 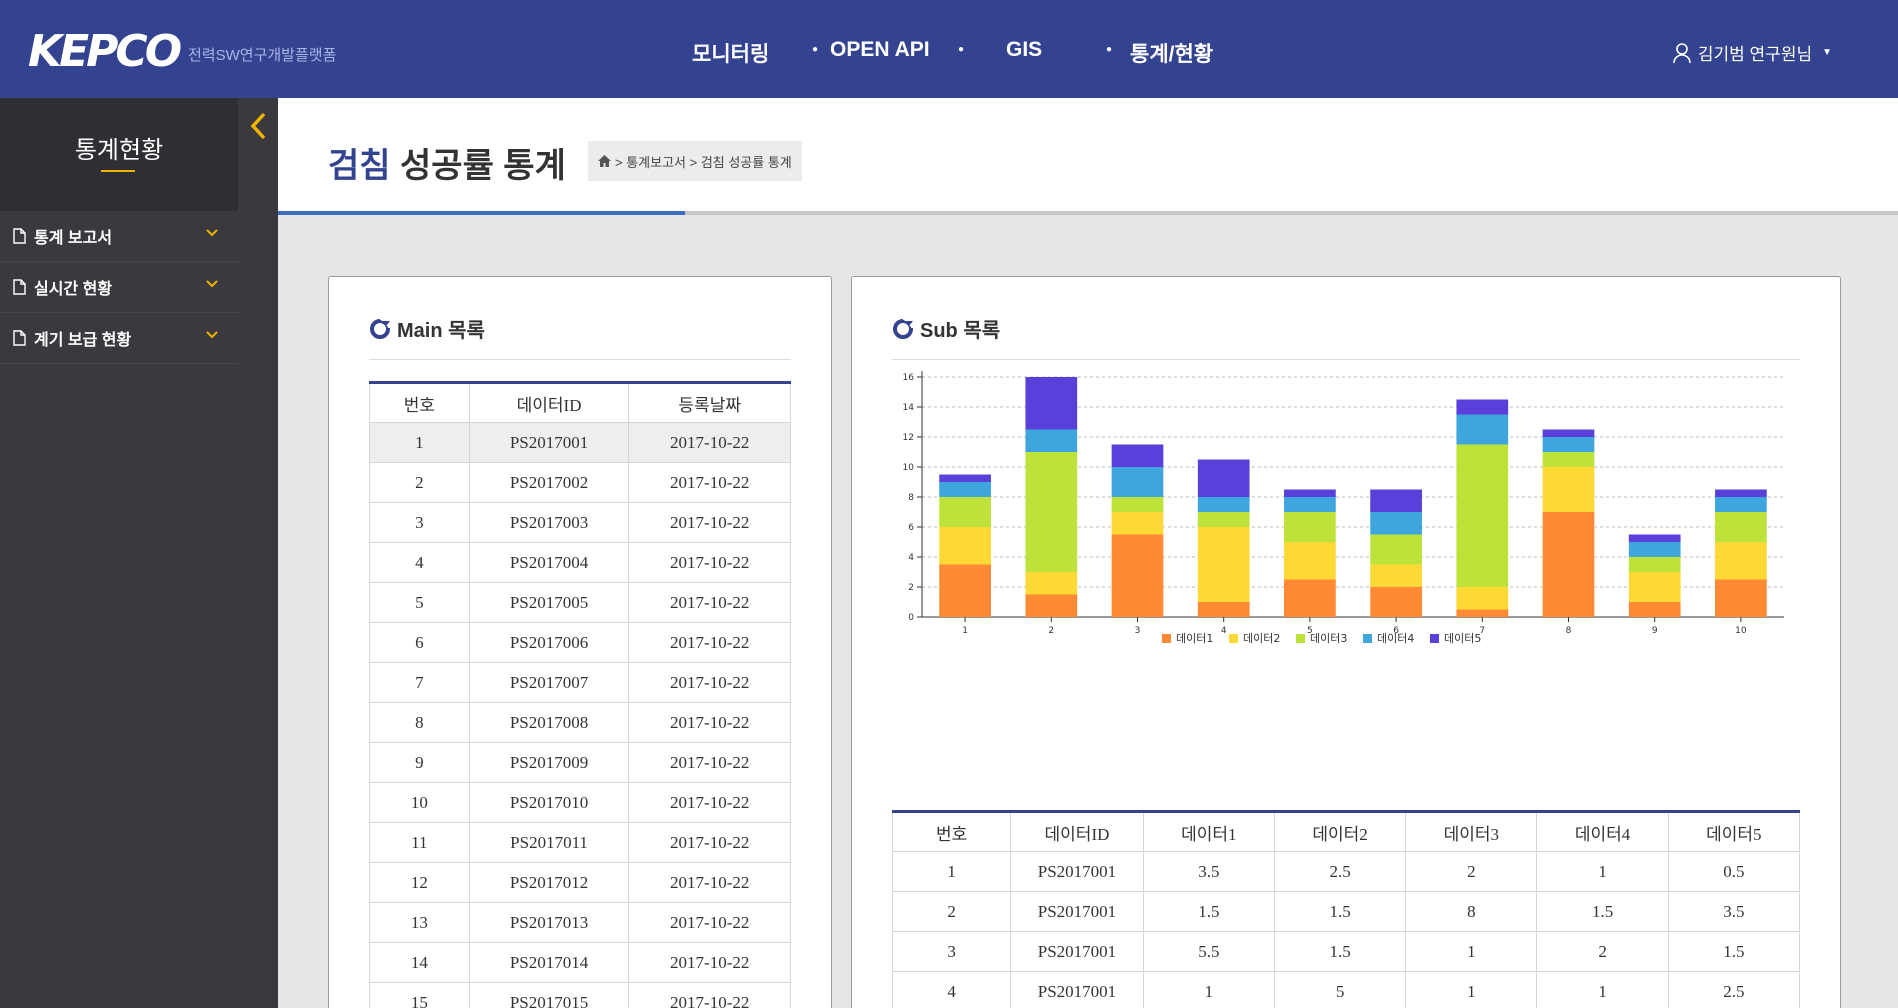 I want to click on home-icon, so click(x=604, y=161).